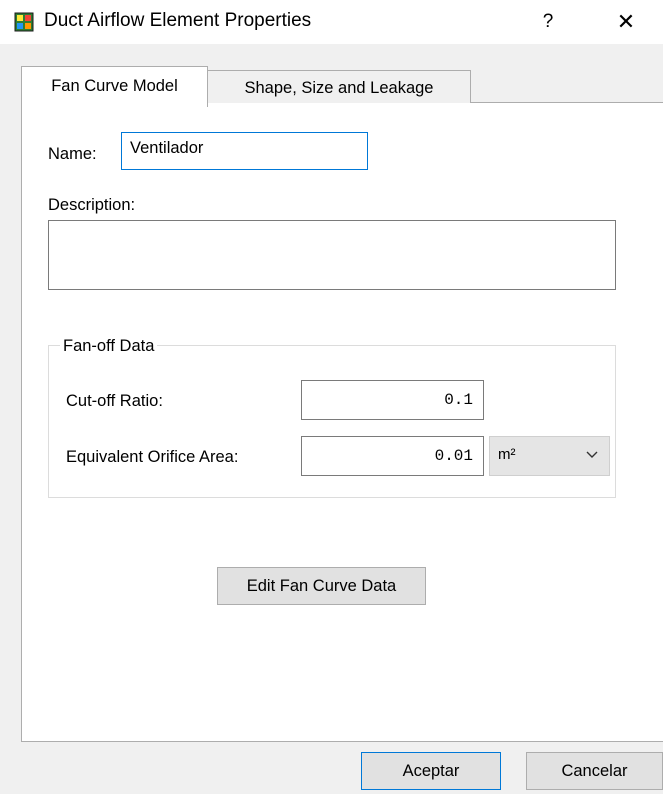 The height and width of the screenshot is (794, 663). What do you see at coordinates (72, 154) in the screenshot?
I see `name-label: Name:` at bounding box center [72, 154].